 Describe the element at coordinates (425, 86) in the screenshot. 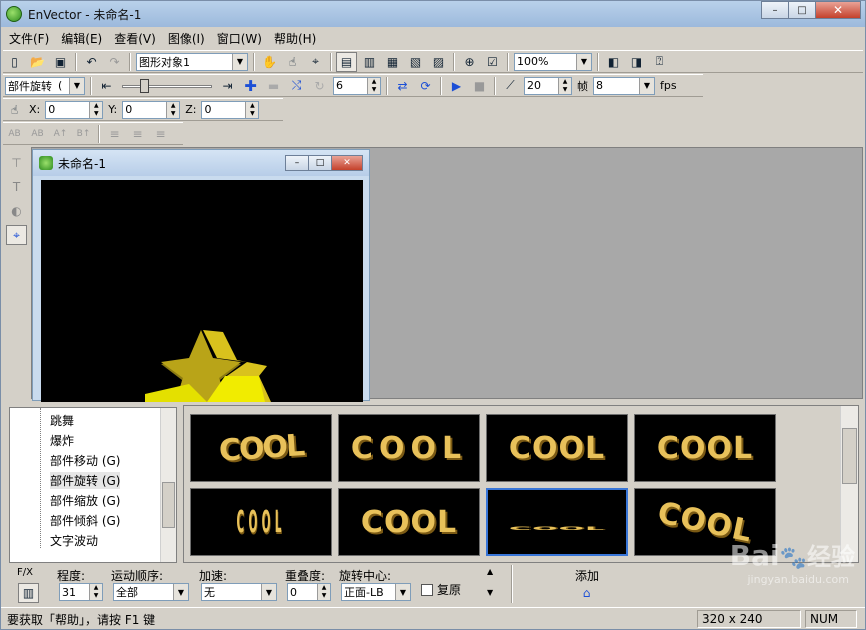

I see `rotate-icon: ⟳` at that location.